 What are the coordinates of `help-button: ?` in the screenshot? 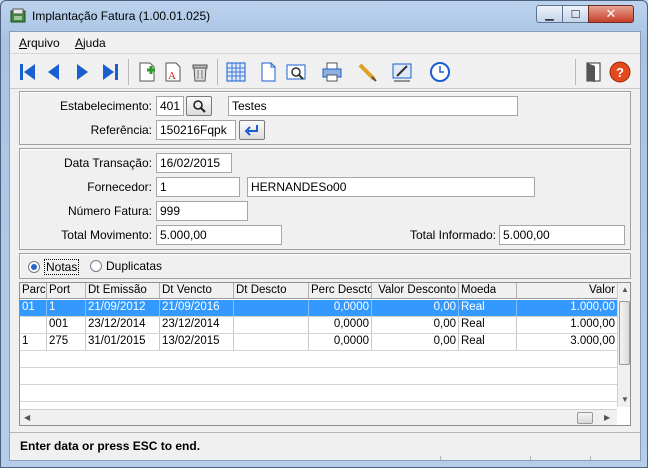 It's located at (620, 72).